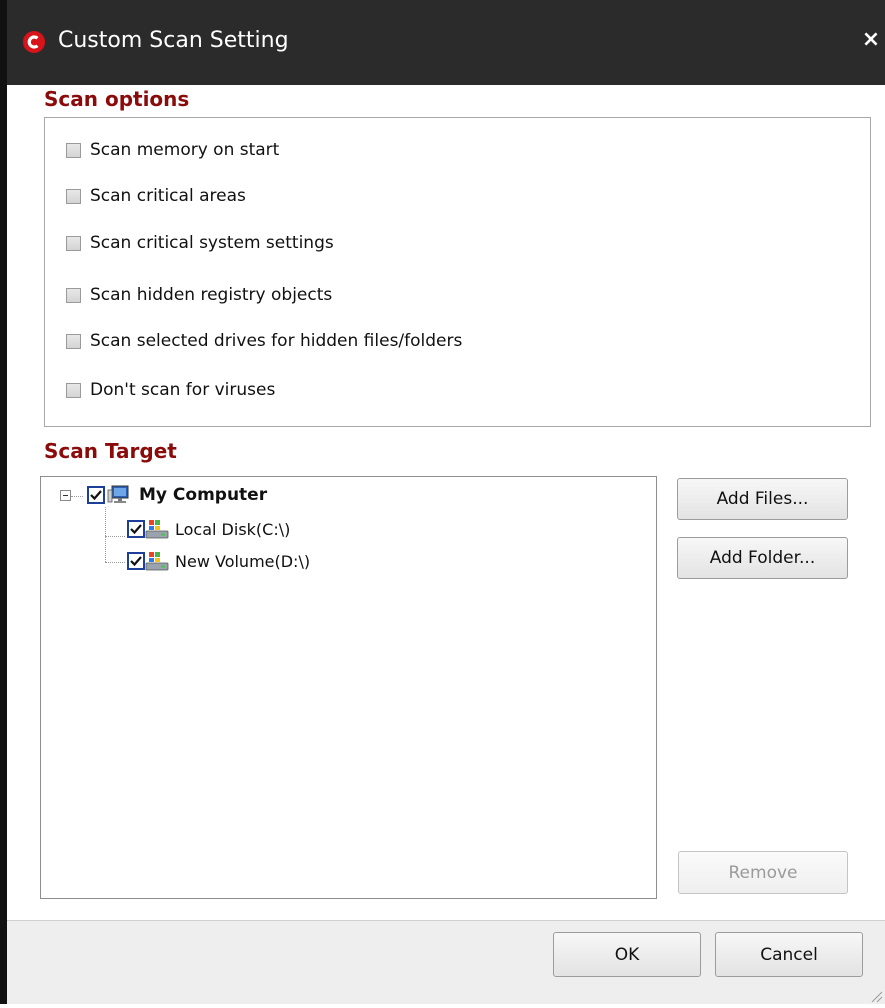 The width and height of the screenshot is (885, 1008). What do you see at coordinates (117, 99) in the screenshot?
I see `scan-options-heading: Scan options` at bounding box center [117, 99].